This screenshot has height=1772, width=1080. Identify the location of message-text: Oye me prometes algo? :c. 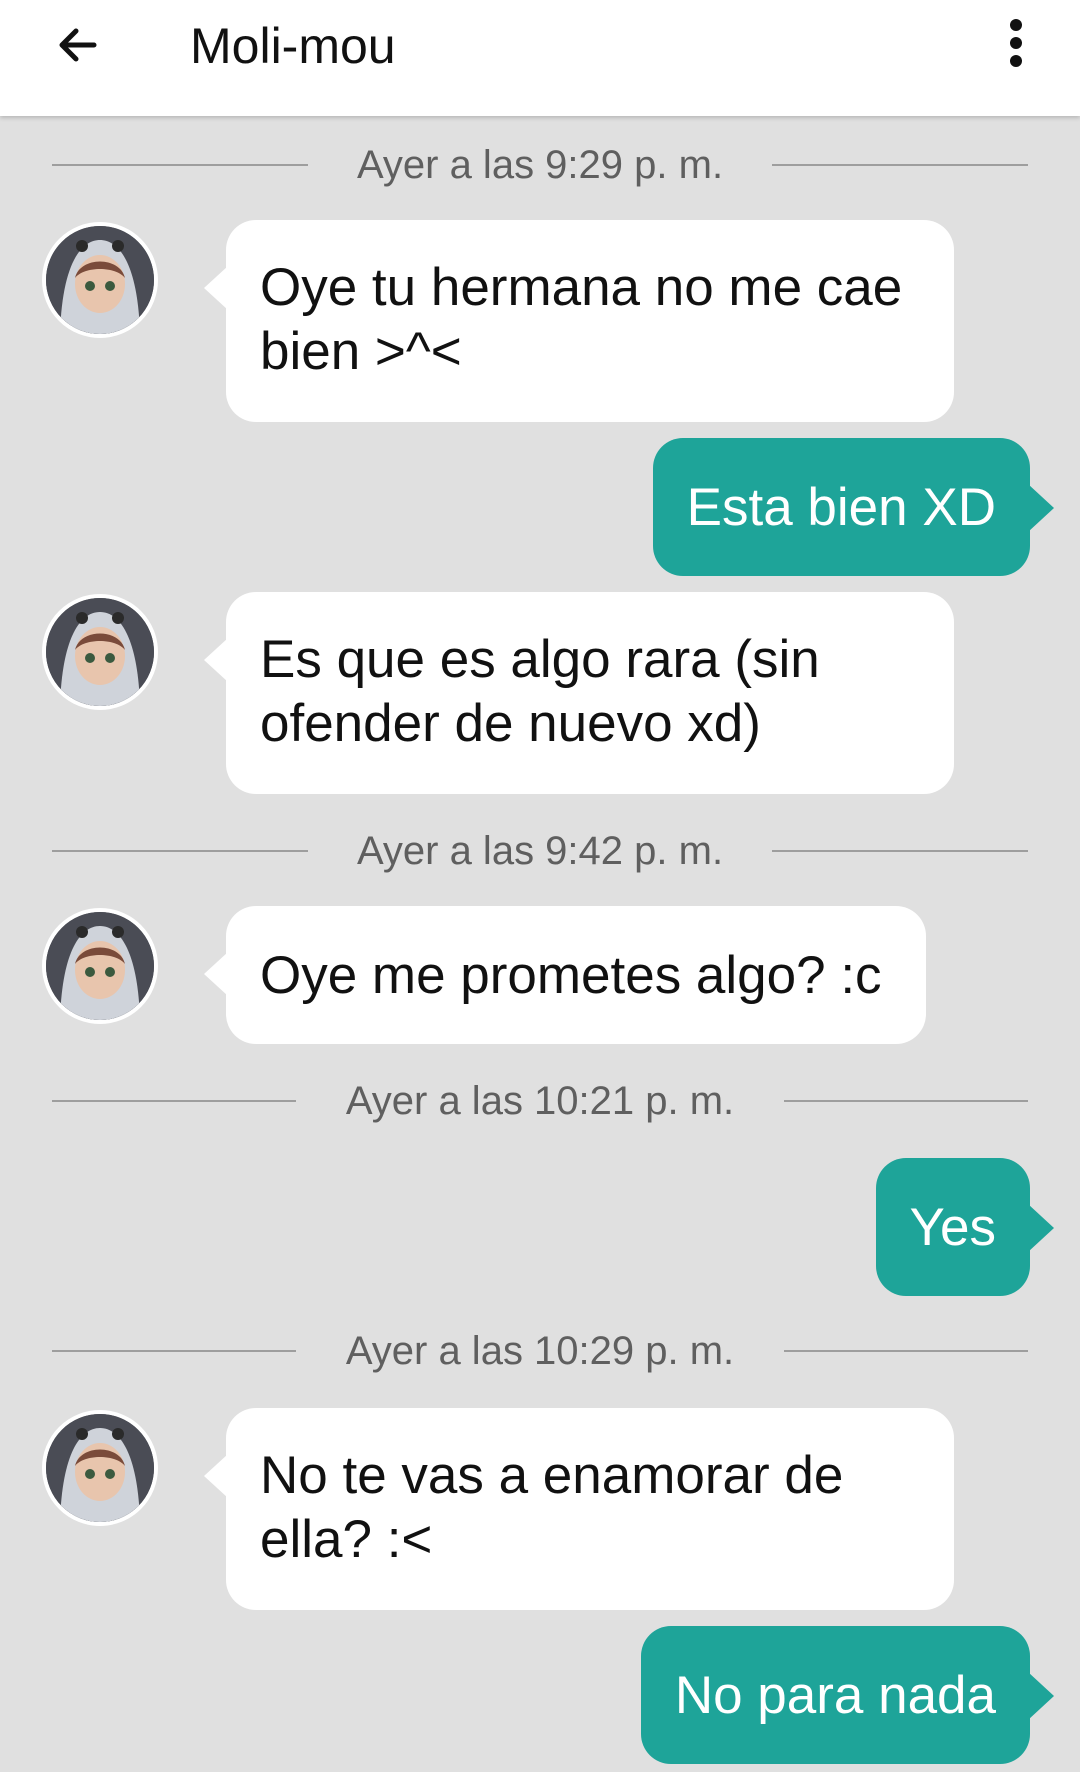
(571, 975).